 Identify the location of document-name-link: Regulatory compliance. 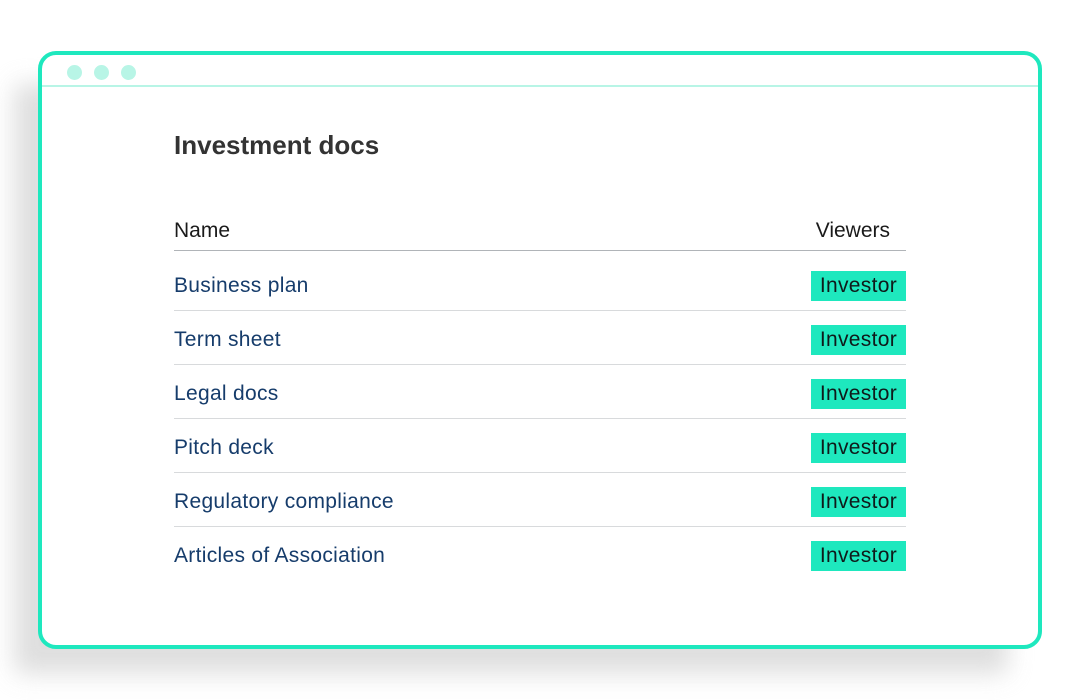
(284, 502).